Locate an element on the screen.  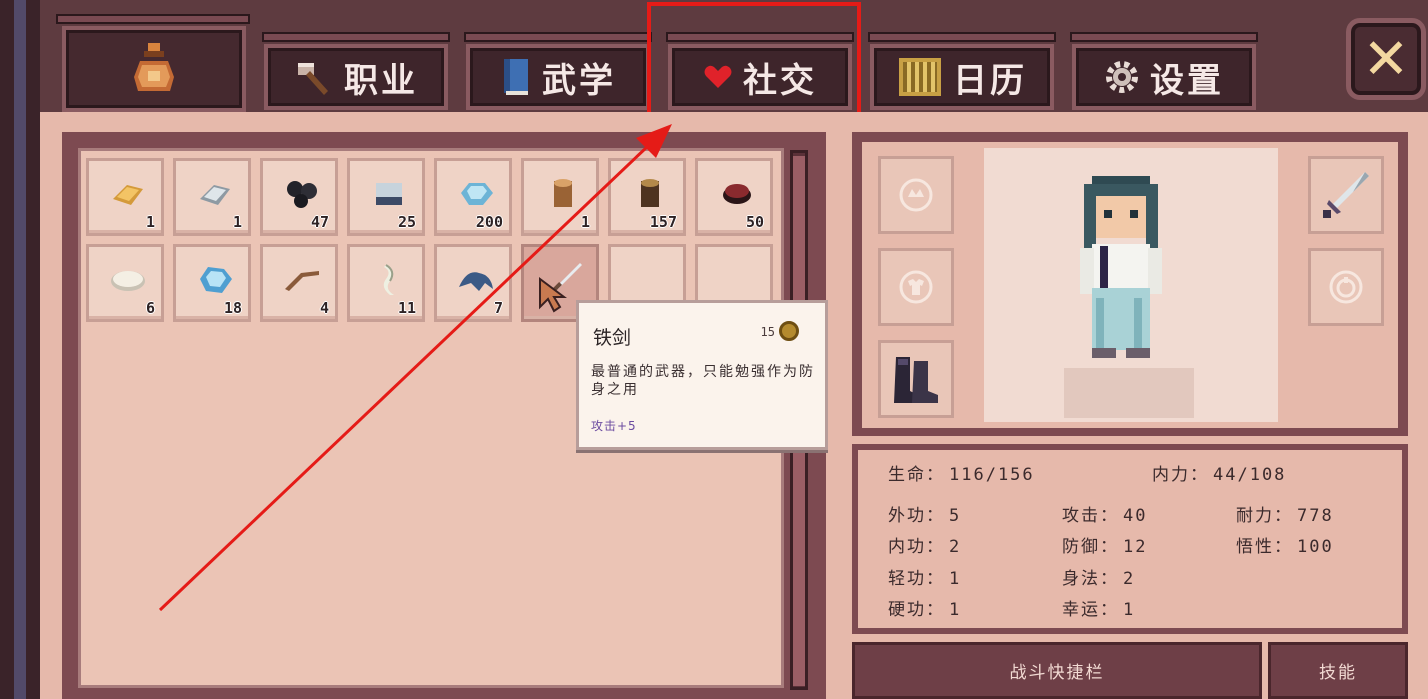
stat-luck: 幸运： 1 is located at coordinates (1098, 607).